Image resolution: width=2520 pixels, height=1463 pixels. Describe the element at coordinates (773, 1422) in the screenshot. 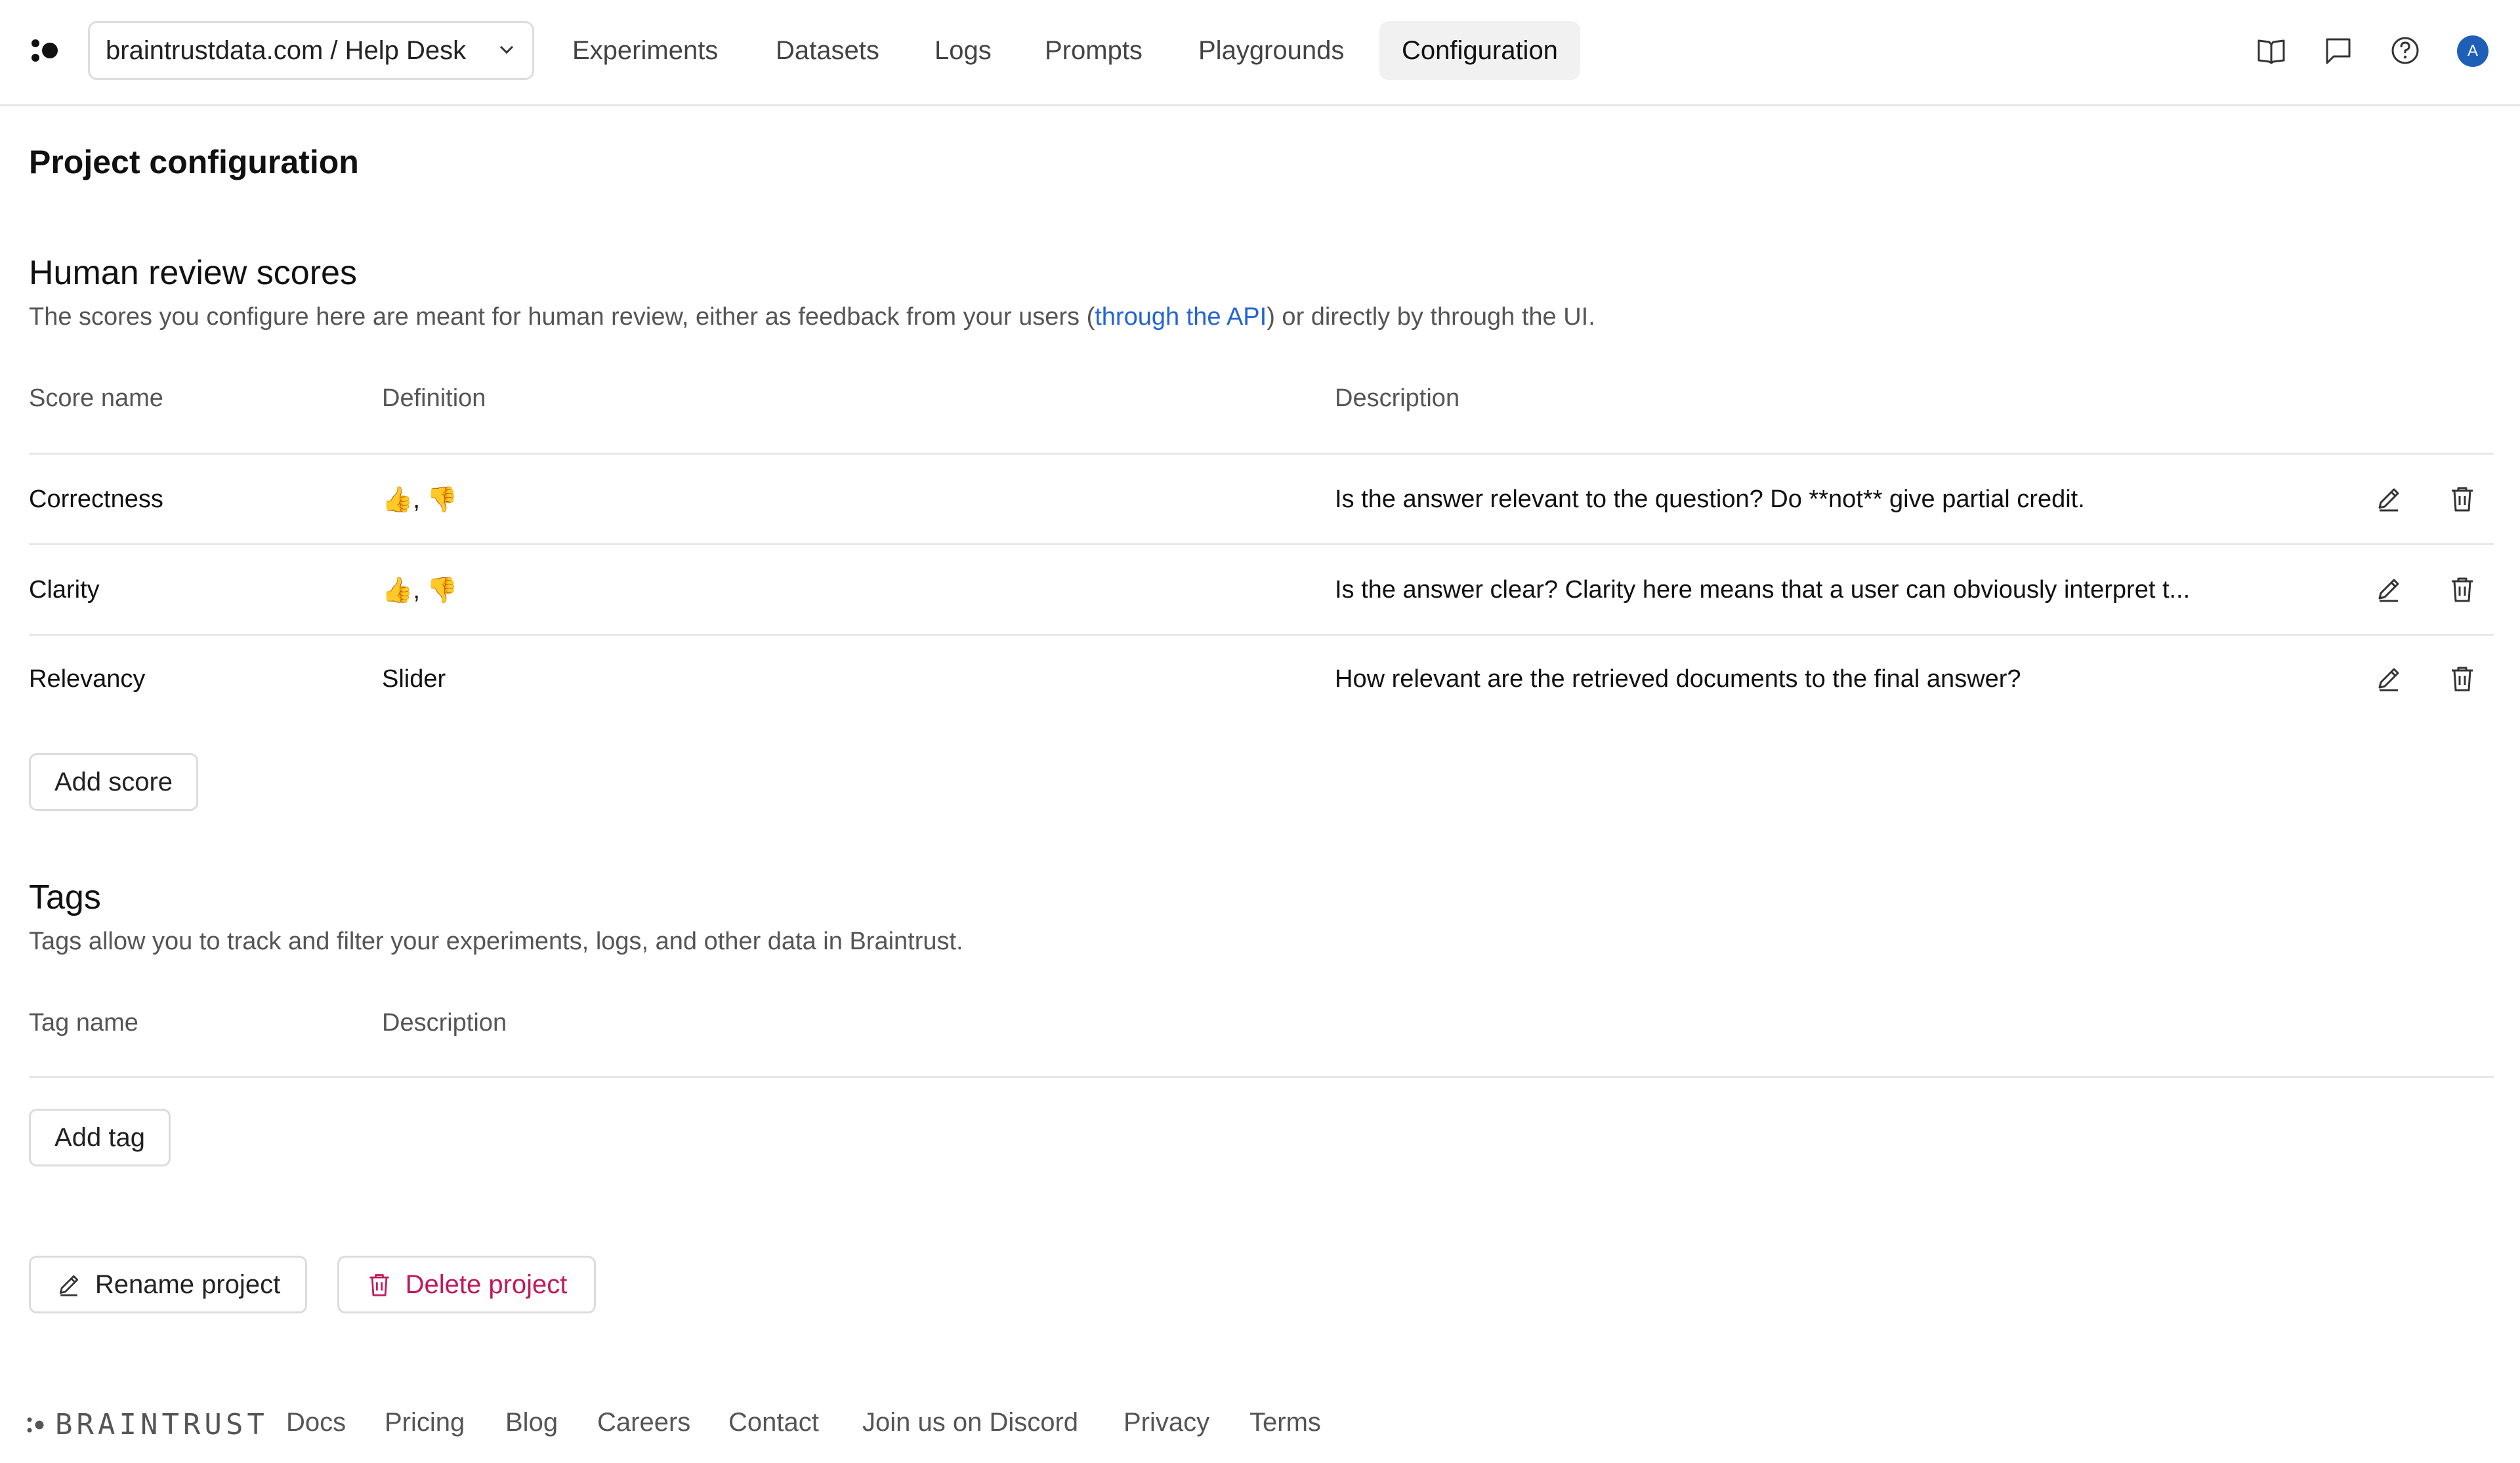

I see `footer-link-contact: Contact` at that location.